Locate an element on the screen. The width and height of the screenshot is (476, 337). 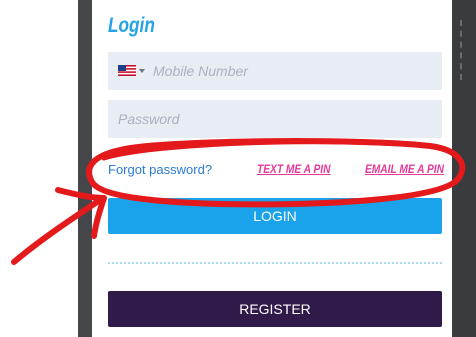
login-button: LOGIN is located at coordinates (275, 216).